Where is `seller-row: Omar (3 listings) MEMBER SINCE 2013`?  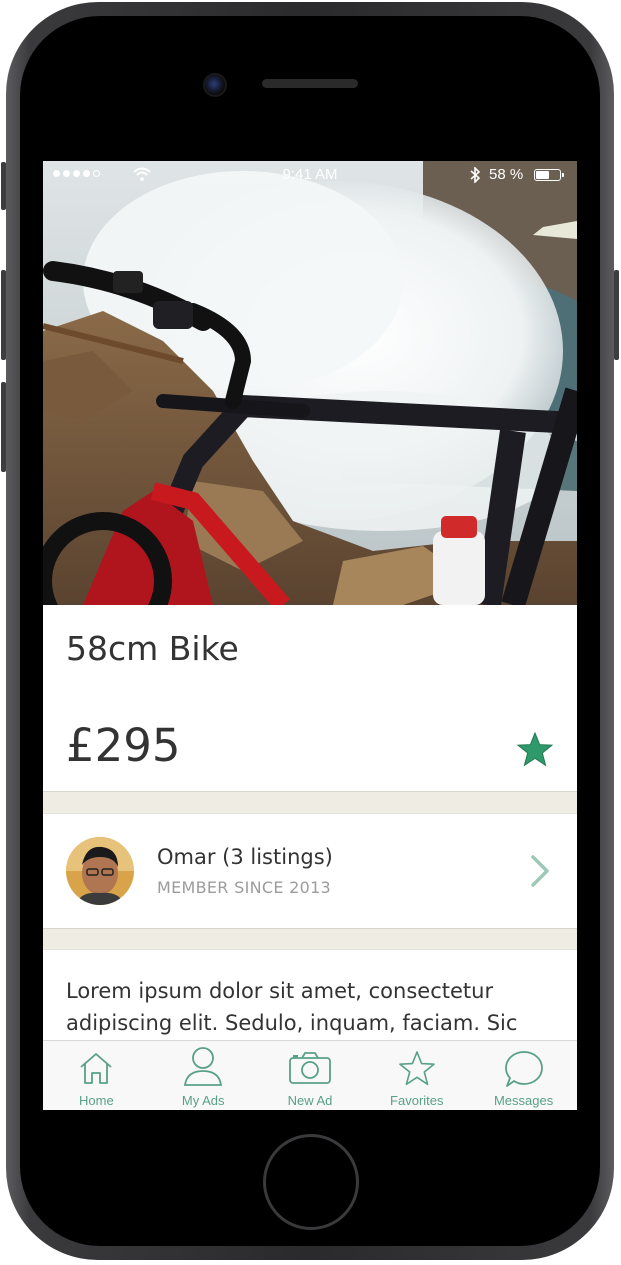
seller-row: Omar (3 listings) MEMBER SINCE 2013 is located at coordinates (310, 871).